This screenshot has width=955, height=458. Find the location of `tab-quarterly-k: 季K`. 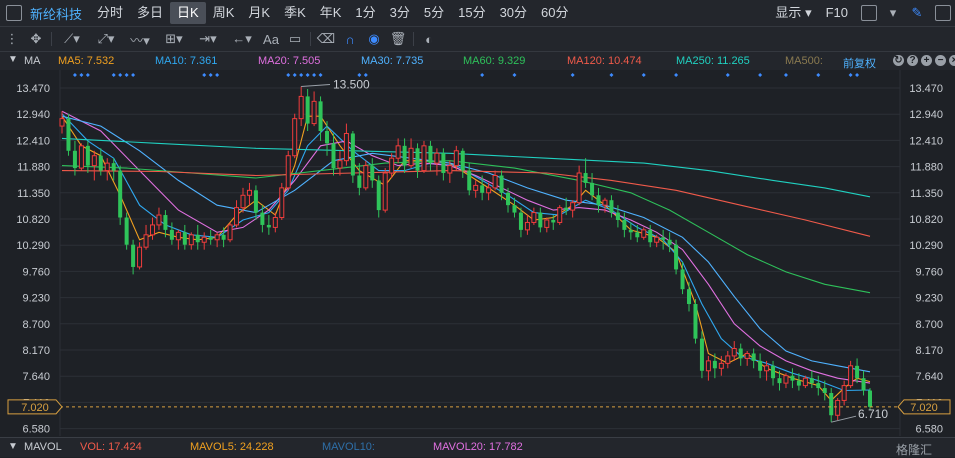

tab-quarterly-k: 季K is located at coordinates (295, 13).